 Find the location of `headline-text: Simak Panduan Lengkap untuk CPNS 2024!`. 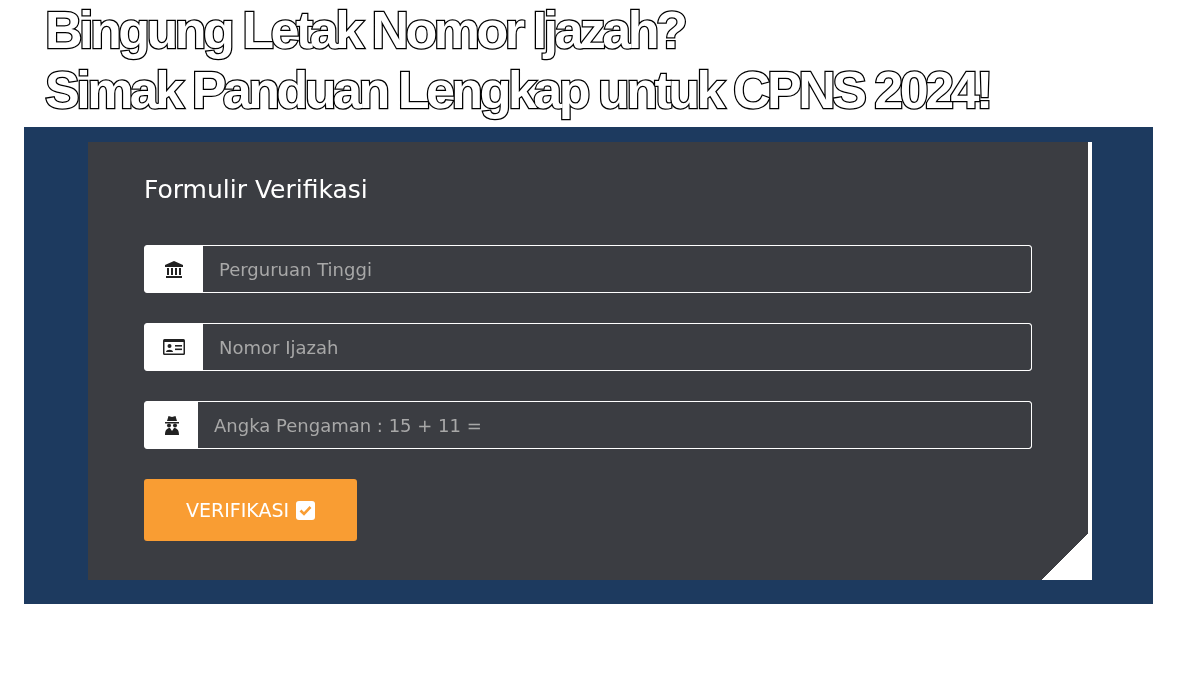

headline-text: Simak Panduan Lengkap untuk CPNS 2024! is located at coordinates (517, 90).